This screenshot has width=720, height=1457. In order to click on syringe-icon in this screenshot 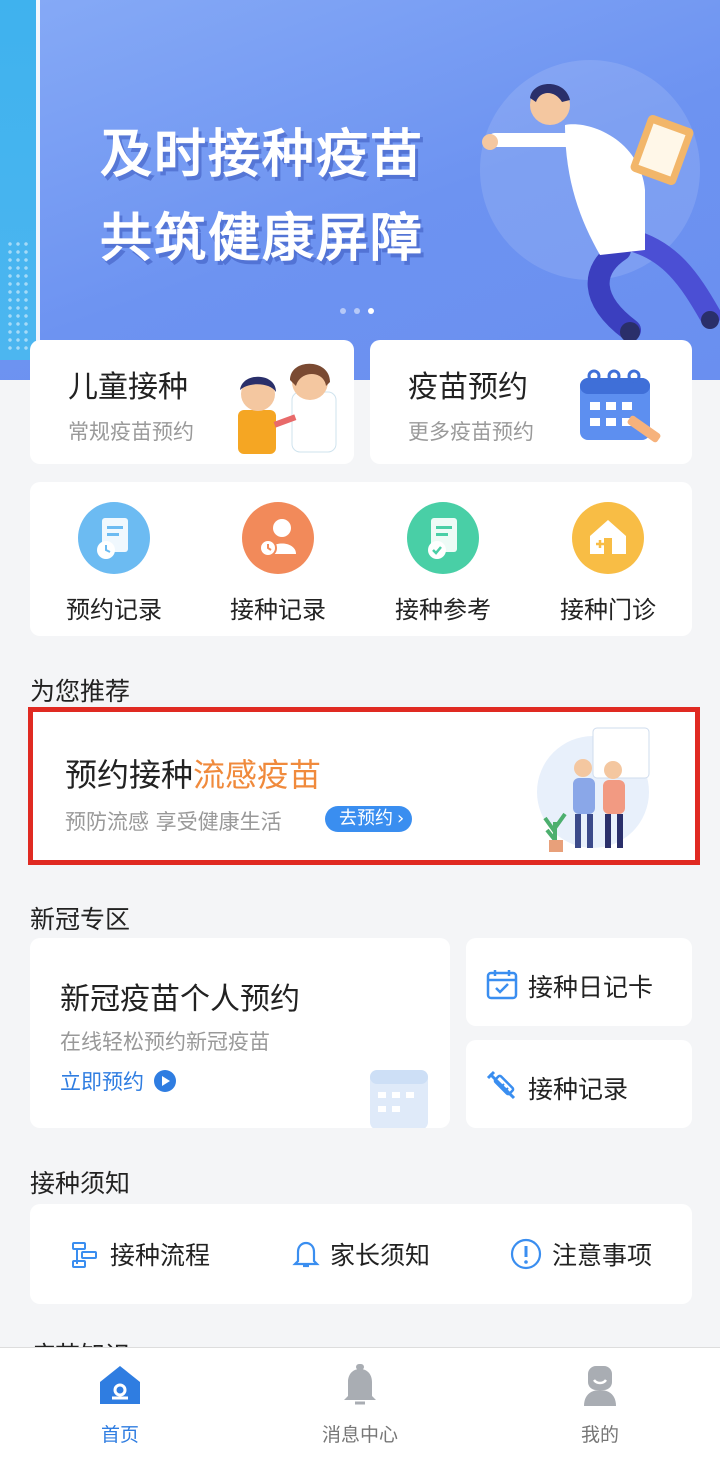, I will do `click(501, 1085)`.